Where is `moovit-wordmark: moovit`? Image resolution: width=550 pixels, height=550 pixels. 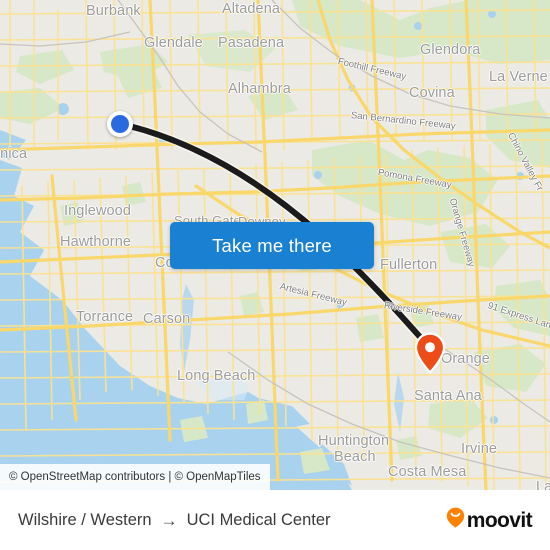
moovit-wordmark: moovit is located at coordinates (499, 520).